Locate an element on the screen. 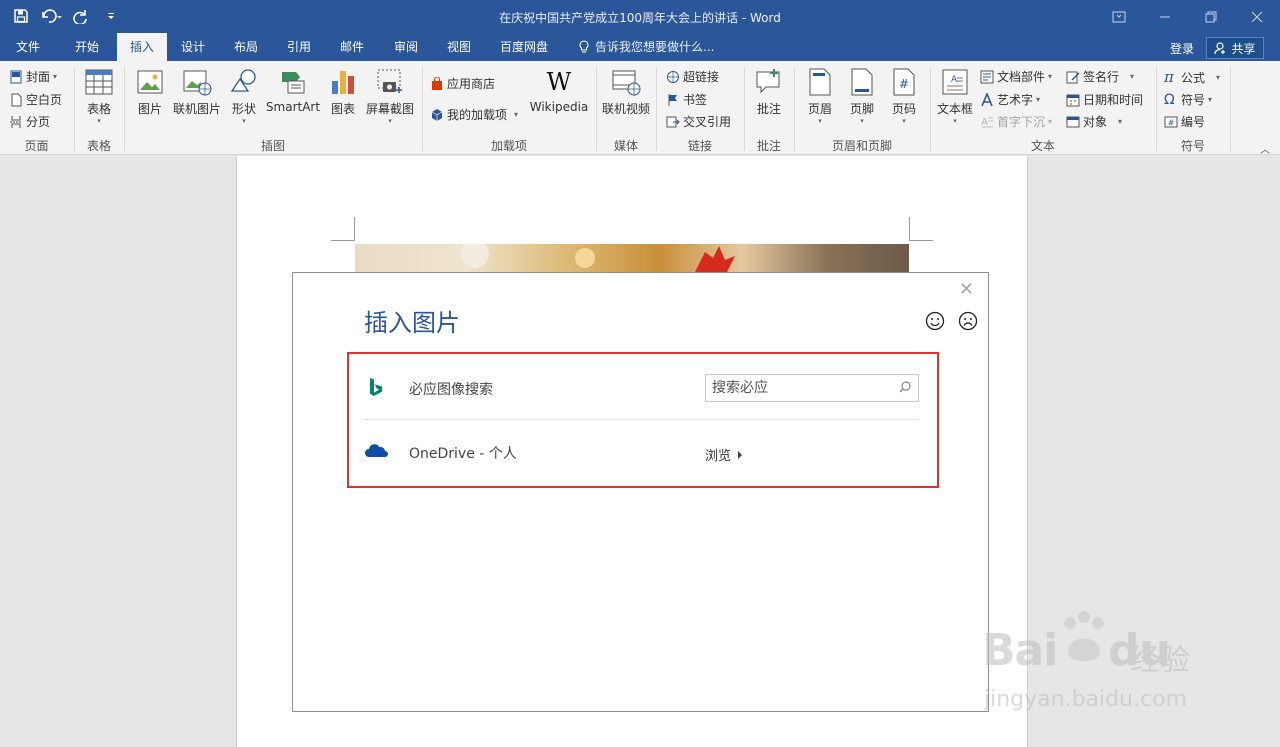 The width and height of the screenshot is (1280, 747). screenshot-icon is located at coordinates (389, 81).